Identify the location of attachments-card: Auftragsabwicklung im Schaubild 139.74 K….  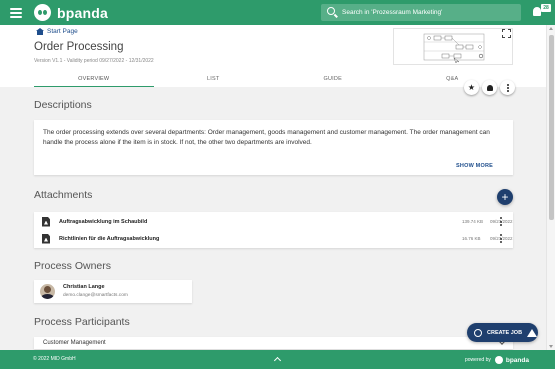
(273, 230).